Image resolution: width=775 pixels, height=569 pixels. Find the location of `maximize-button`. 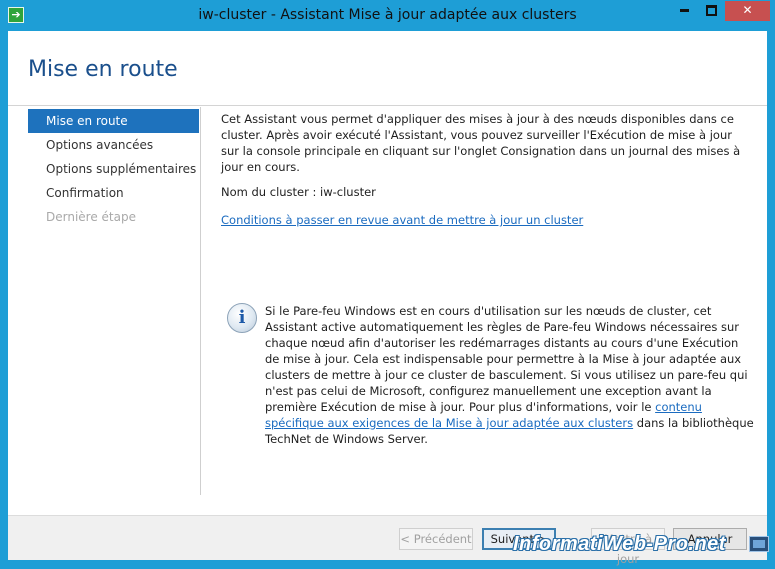

maximize-button is located at coordinates (711, 11).